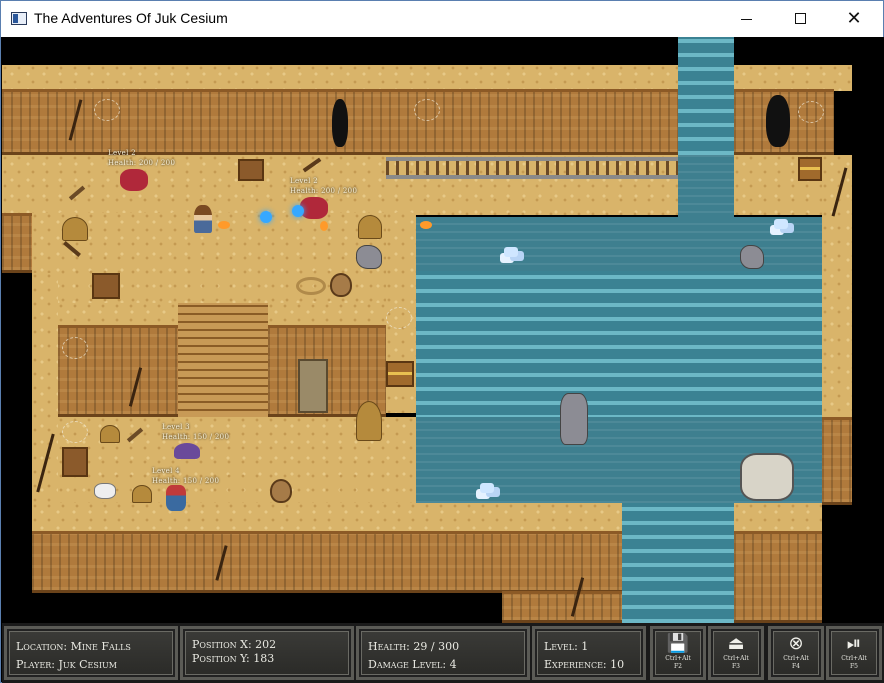 The height and width of the screenshot is (683, 884). What do you see at coordinates (706, 96) in the screenshot?
I see `waterfall-top` at bounding box center [706, 96].